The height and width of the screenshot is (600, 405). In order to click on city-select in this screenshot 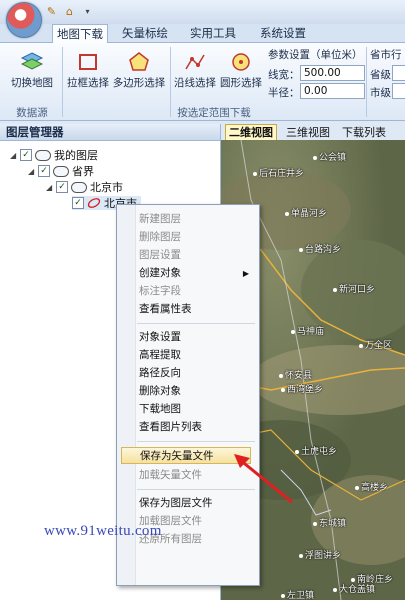, I will do `click(398, 91)`.